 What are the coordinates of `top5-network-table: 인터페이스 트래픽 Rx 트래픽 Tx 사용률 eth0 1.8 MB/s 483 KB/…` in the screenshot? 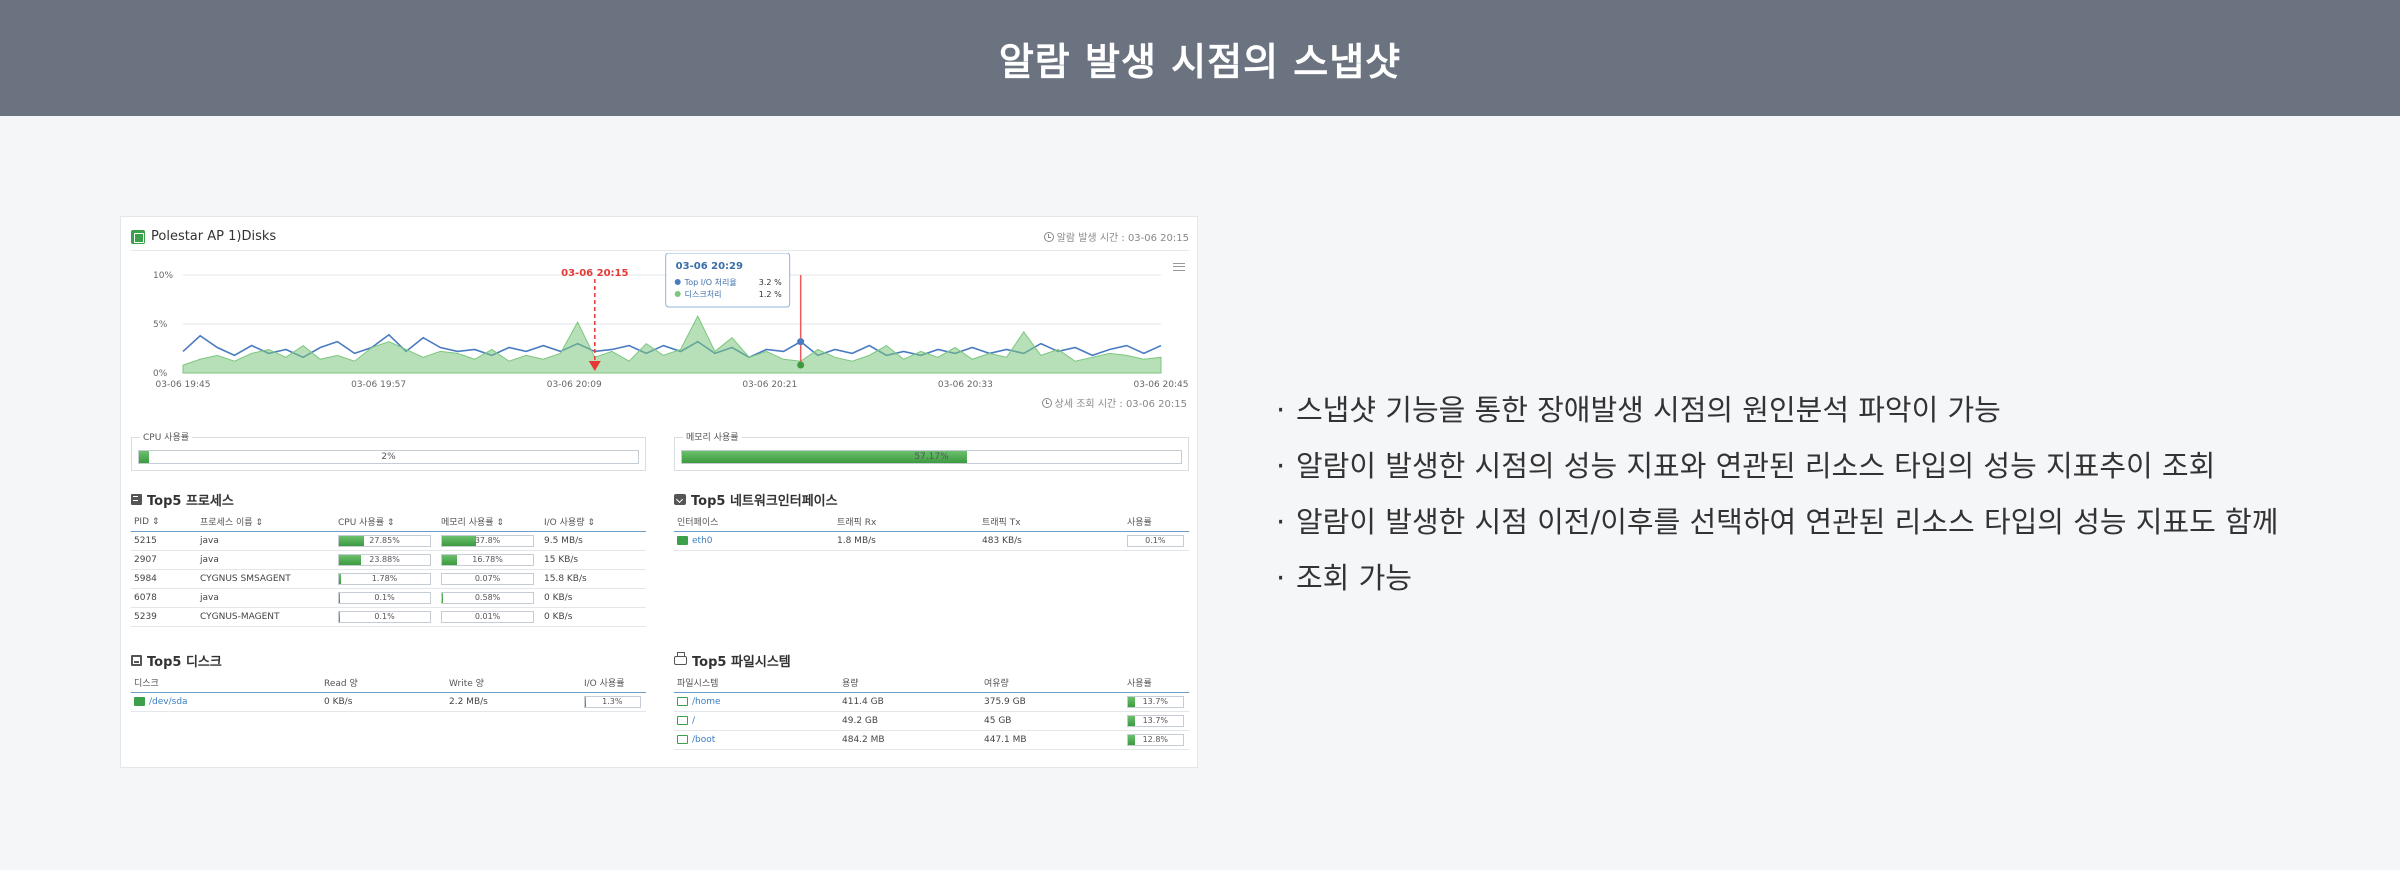 It's located at (931, 532).